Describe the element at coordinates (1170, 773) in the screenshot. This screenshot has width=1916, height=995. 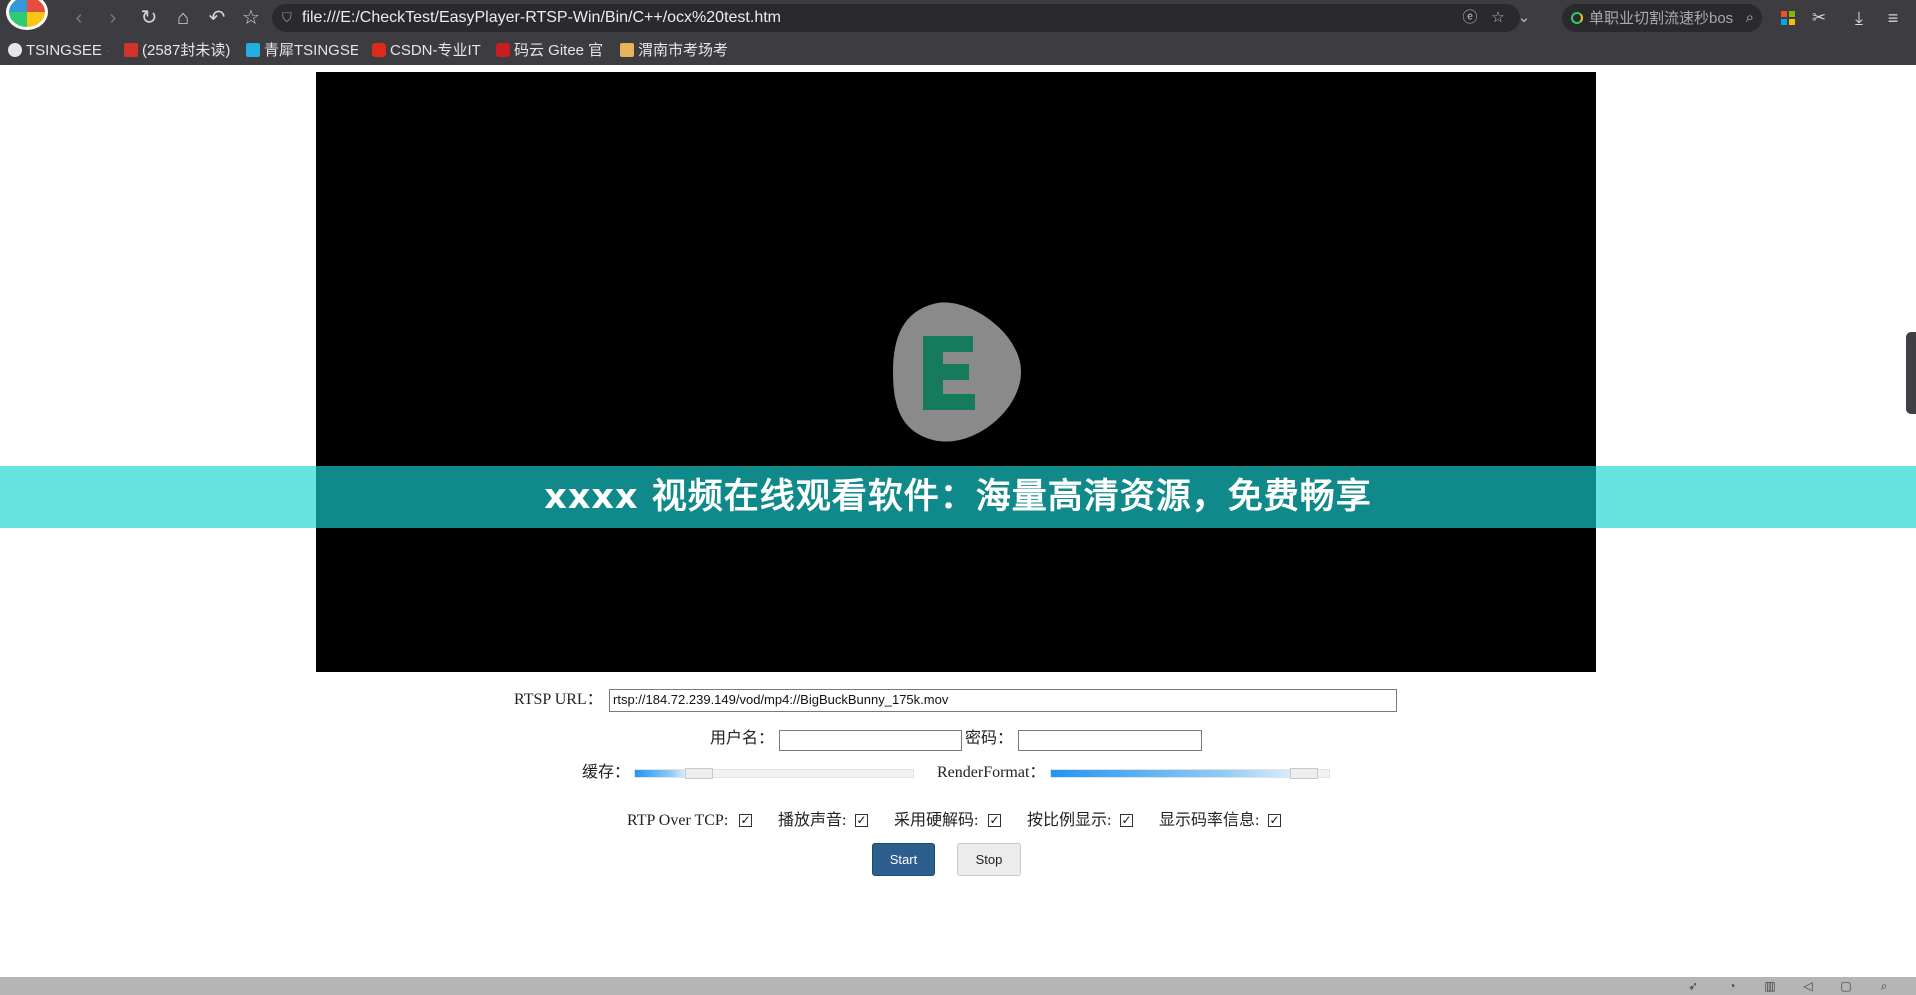
I see `render-slider-fill` at that location.